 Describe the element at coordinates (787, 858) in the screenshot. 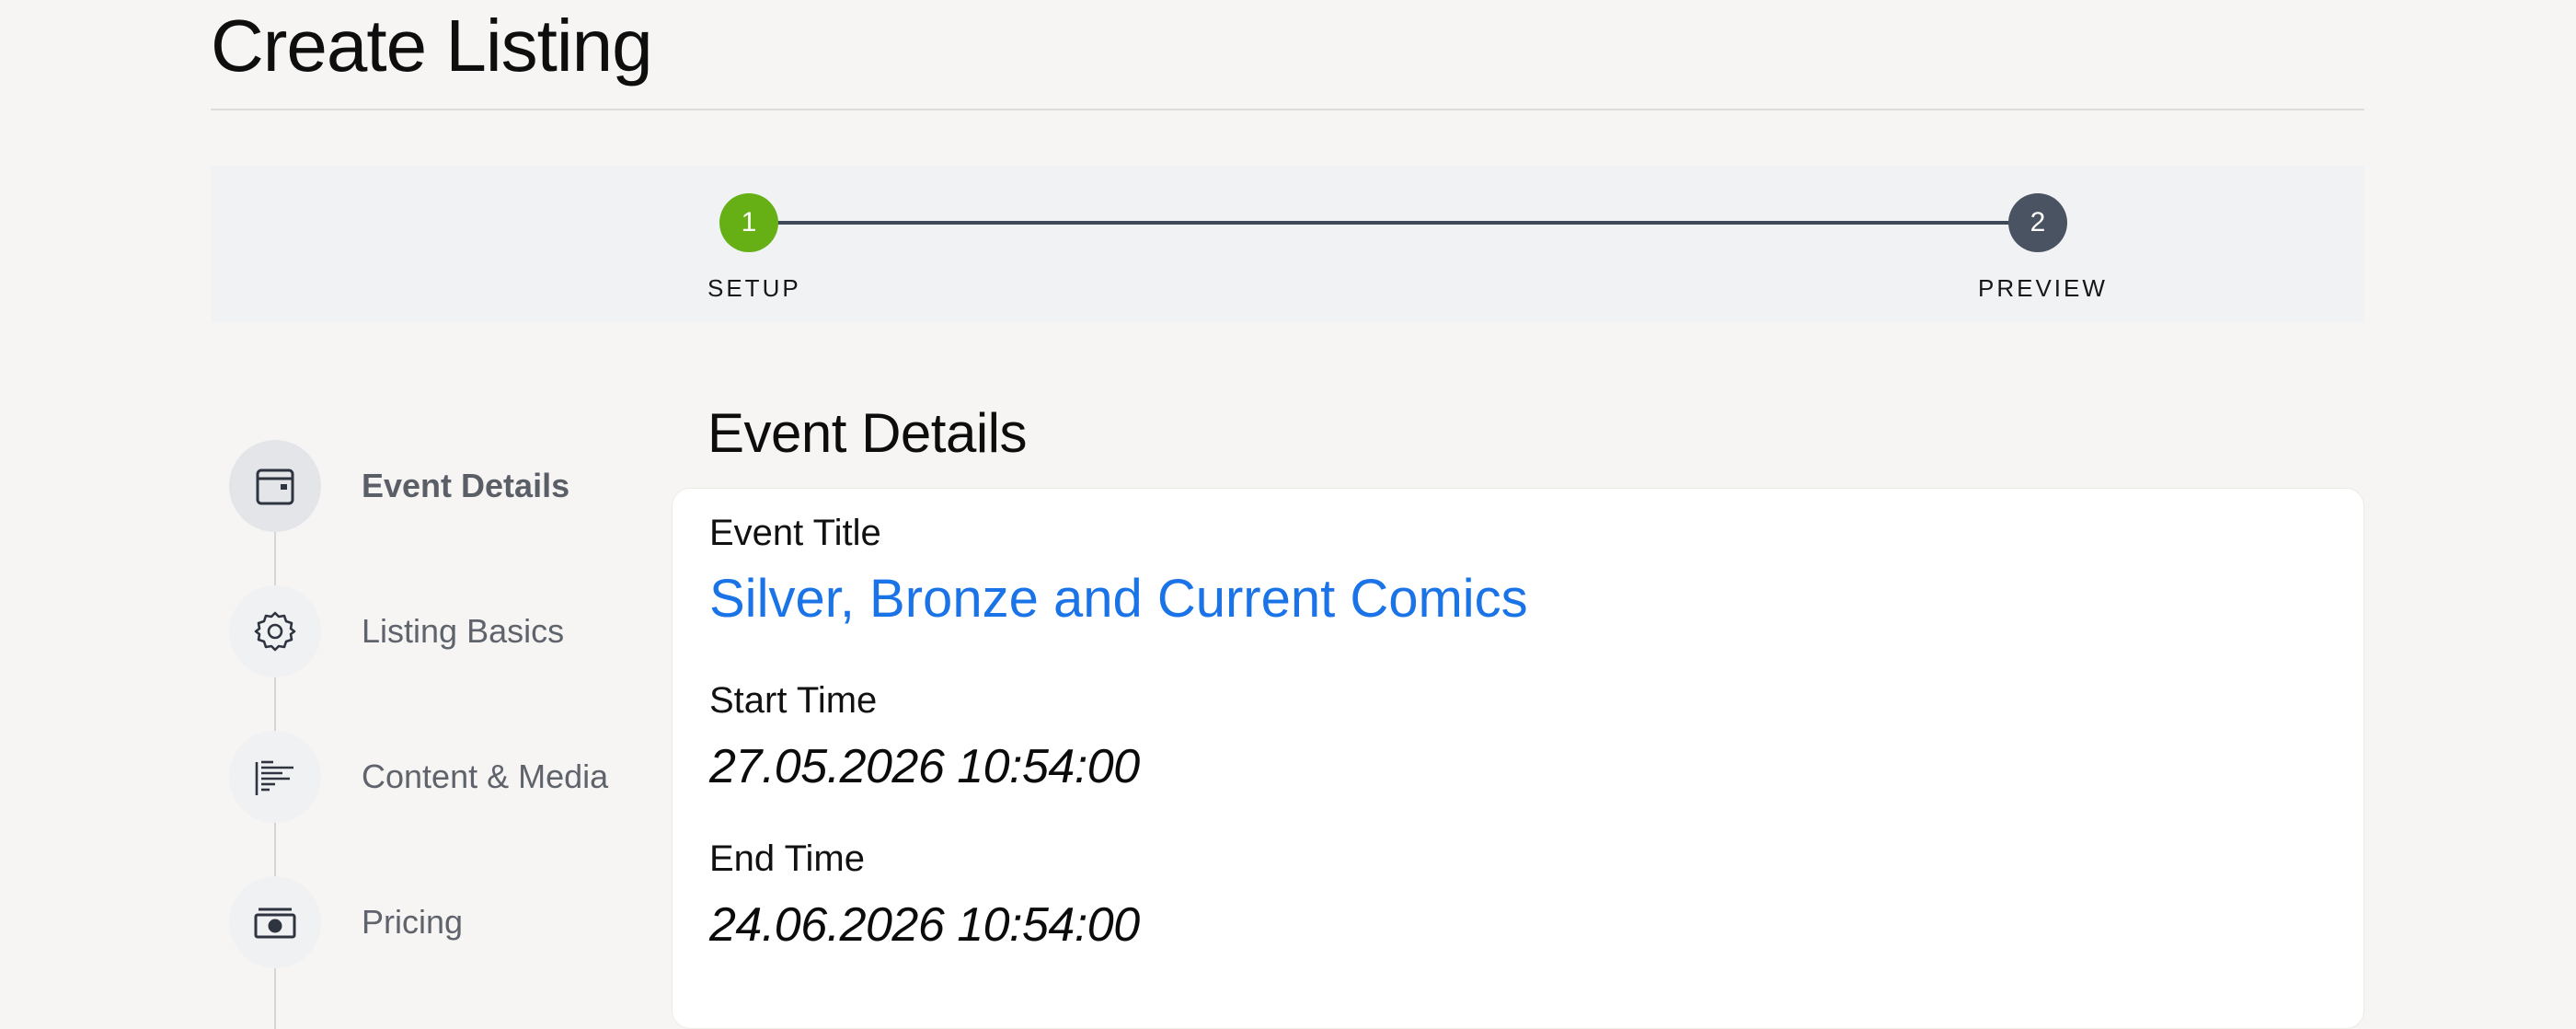

I see `end-time-label: End Time` at that location.